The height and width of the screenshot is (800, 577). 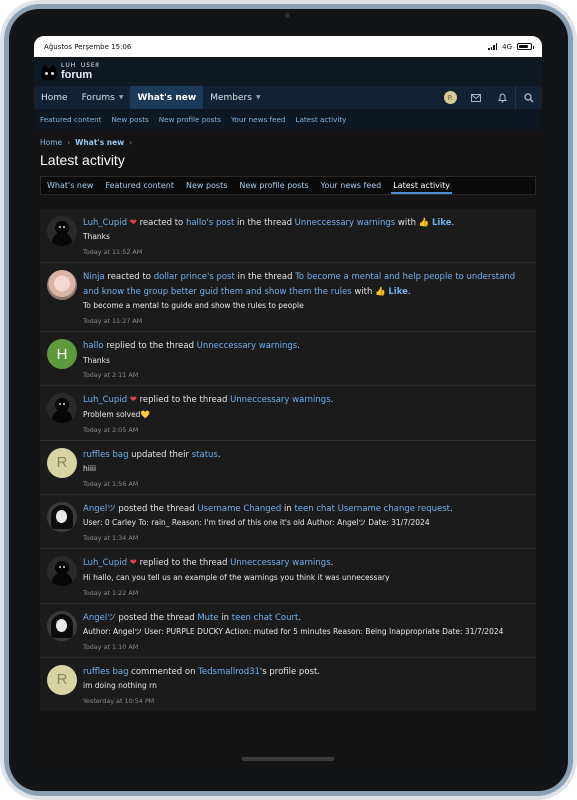 I want to click on page-title: Latest activity, so click(x=82, y=160).